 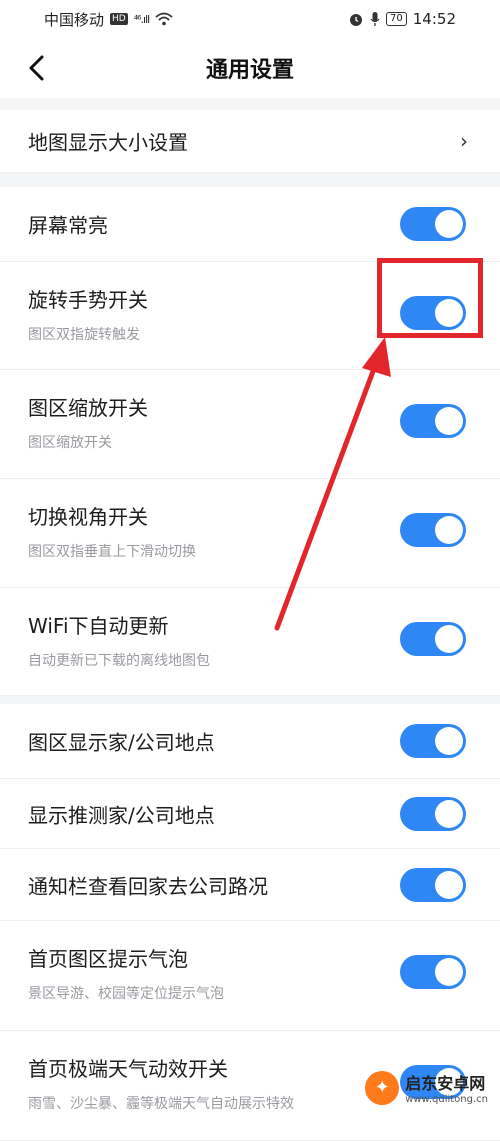 I want to click on home-bubble-toggle, so click(x=433, y=972).